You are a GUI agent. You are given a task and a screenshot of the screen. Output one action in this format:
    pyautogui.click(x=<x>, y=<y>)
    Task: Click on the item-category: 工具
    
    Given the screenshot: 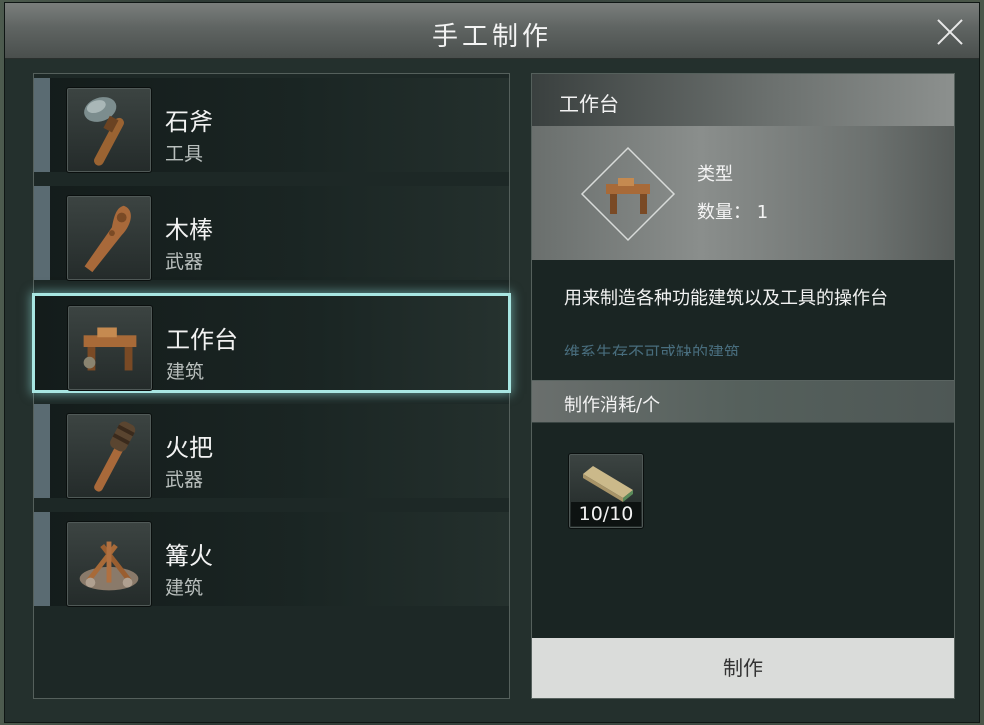 What is the action you would take?
    pyautogui.click(x=184, y=154)
    